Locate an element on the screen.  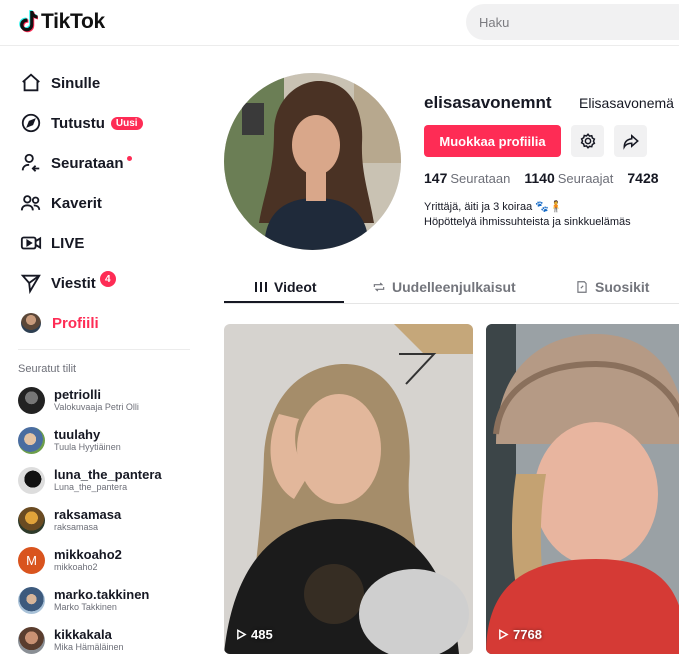
profile-username: elisasavonemnt is located at coordinates (488, 102).